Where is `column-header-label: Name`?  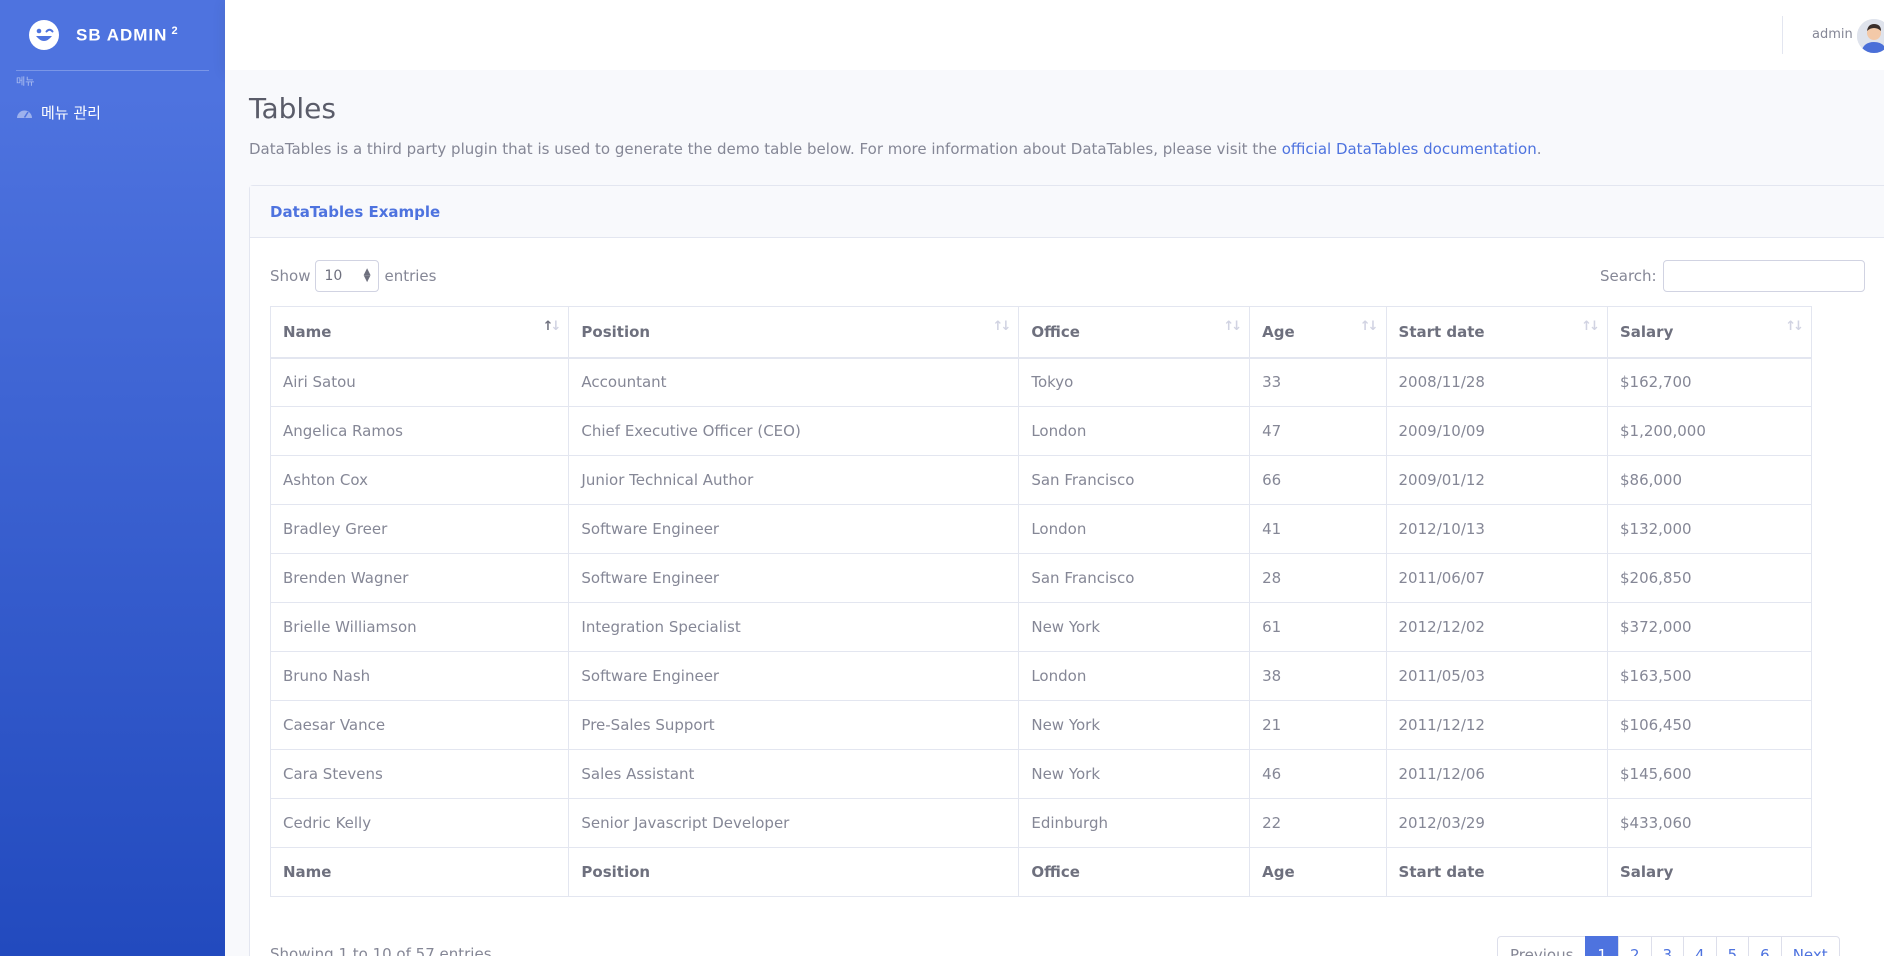
column-header-label: Name is located at coordinates (307, 331).